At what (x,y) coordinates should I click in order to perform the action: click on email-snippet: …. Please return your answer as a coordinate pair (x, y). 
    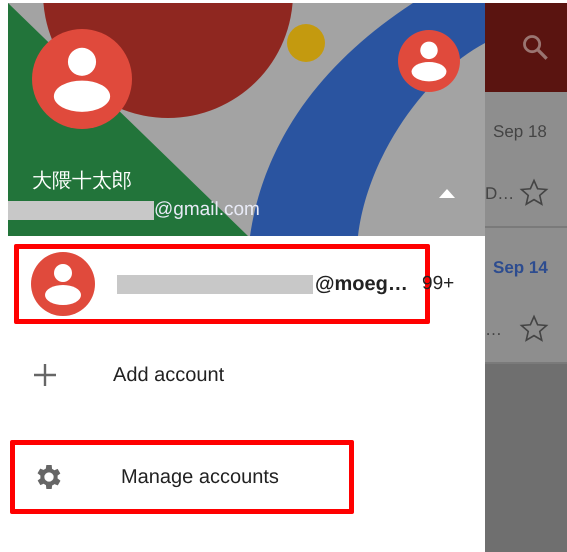
    Looking at the image, I should click on (493, 330).